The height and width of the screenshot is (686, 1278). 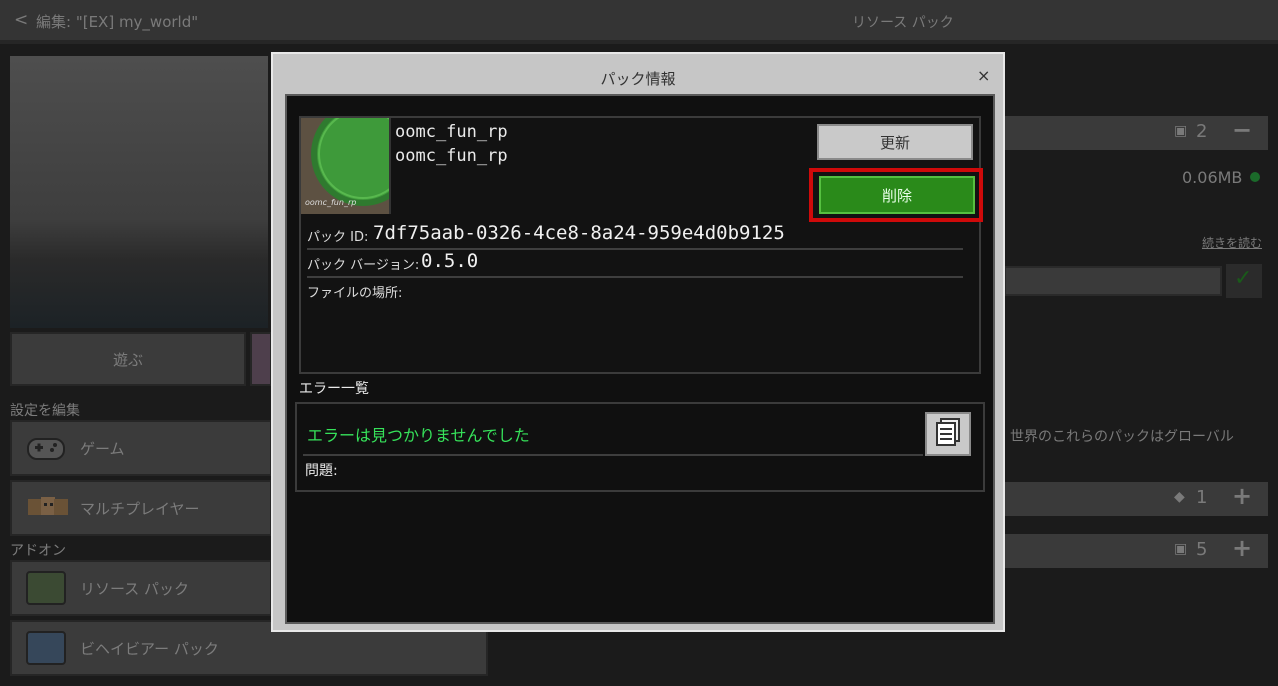 I want to click on multiplayer-settings-label: マルチプレイヤー, so click(x=140, y=508).